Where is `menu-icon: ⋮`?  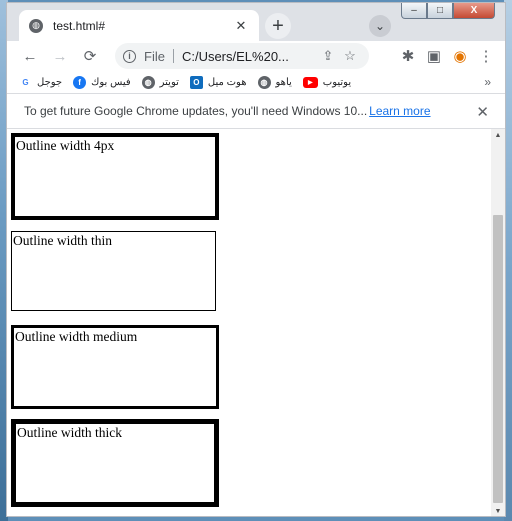
menu-icon: ⋮ is located at coordinates (486, 56).